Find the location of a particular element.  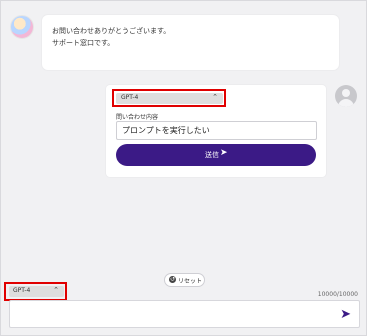

chat-input: ➤ is located at coordinates (184, 314).